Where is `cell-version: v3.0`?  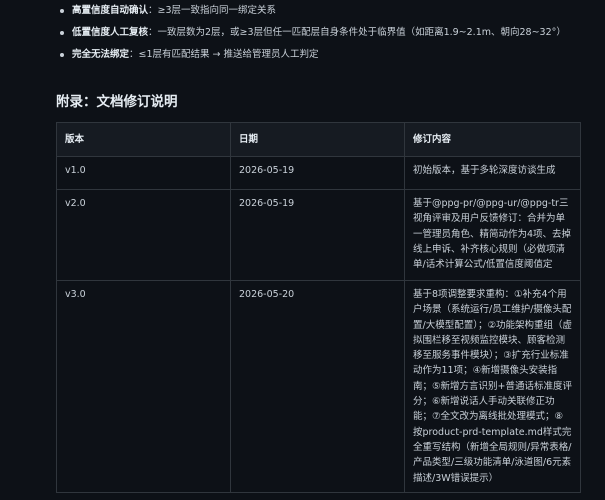
cell-version: v3.0 is located at coordinates (143, 386).